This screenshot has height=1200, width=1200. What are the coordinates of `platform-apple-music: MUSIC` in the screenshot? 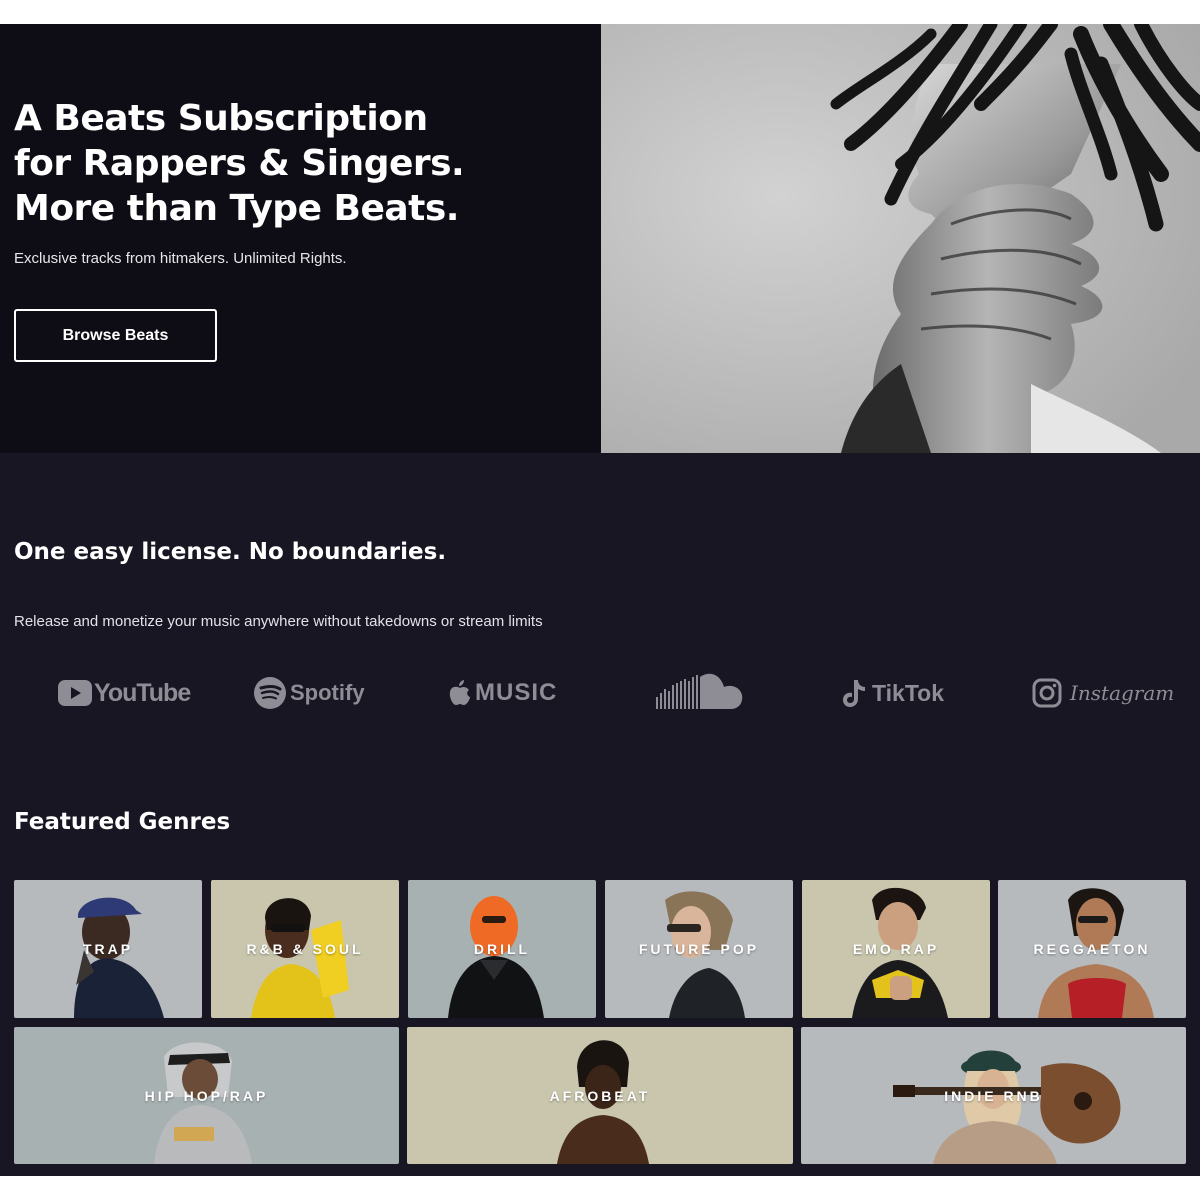 It's located at (503, 693).